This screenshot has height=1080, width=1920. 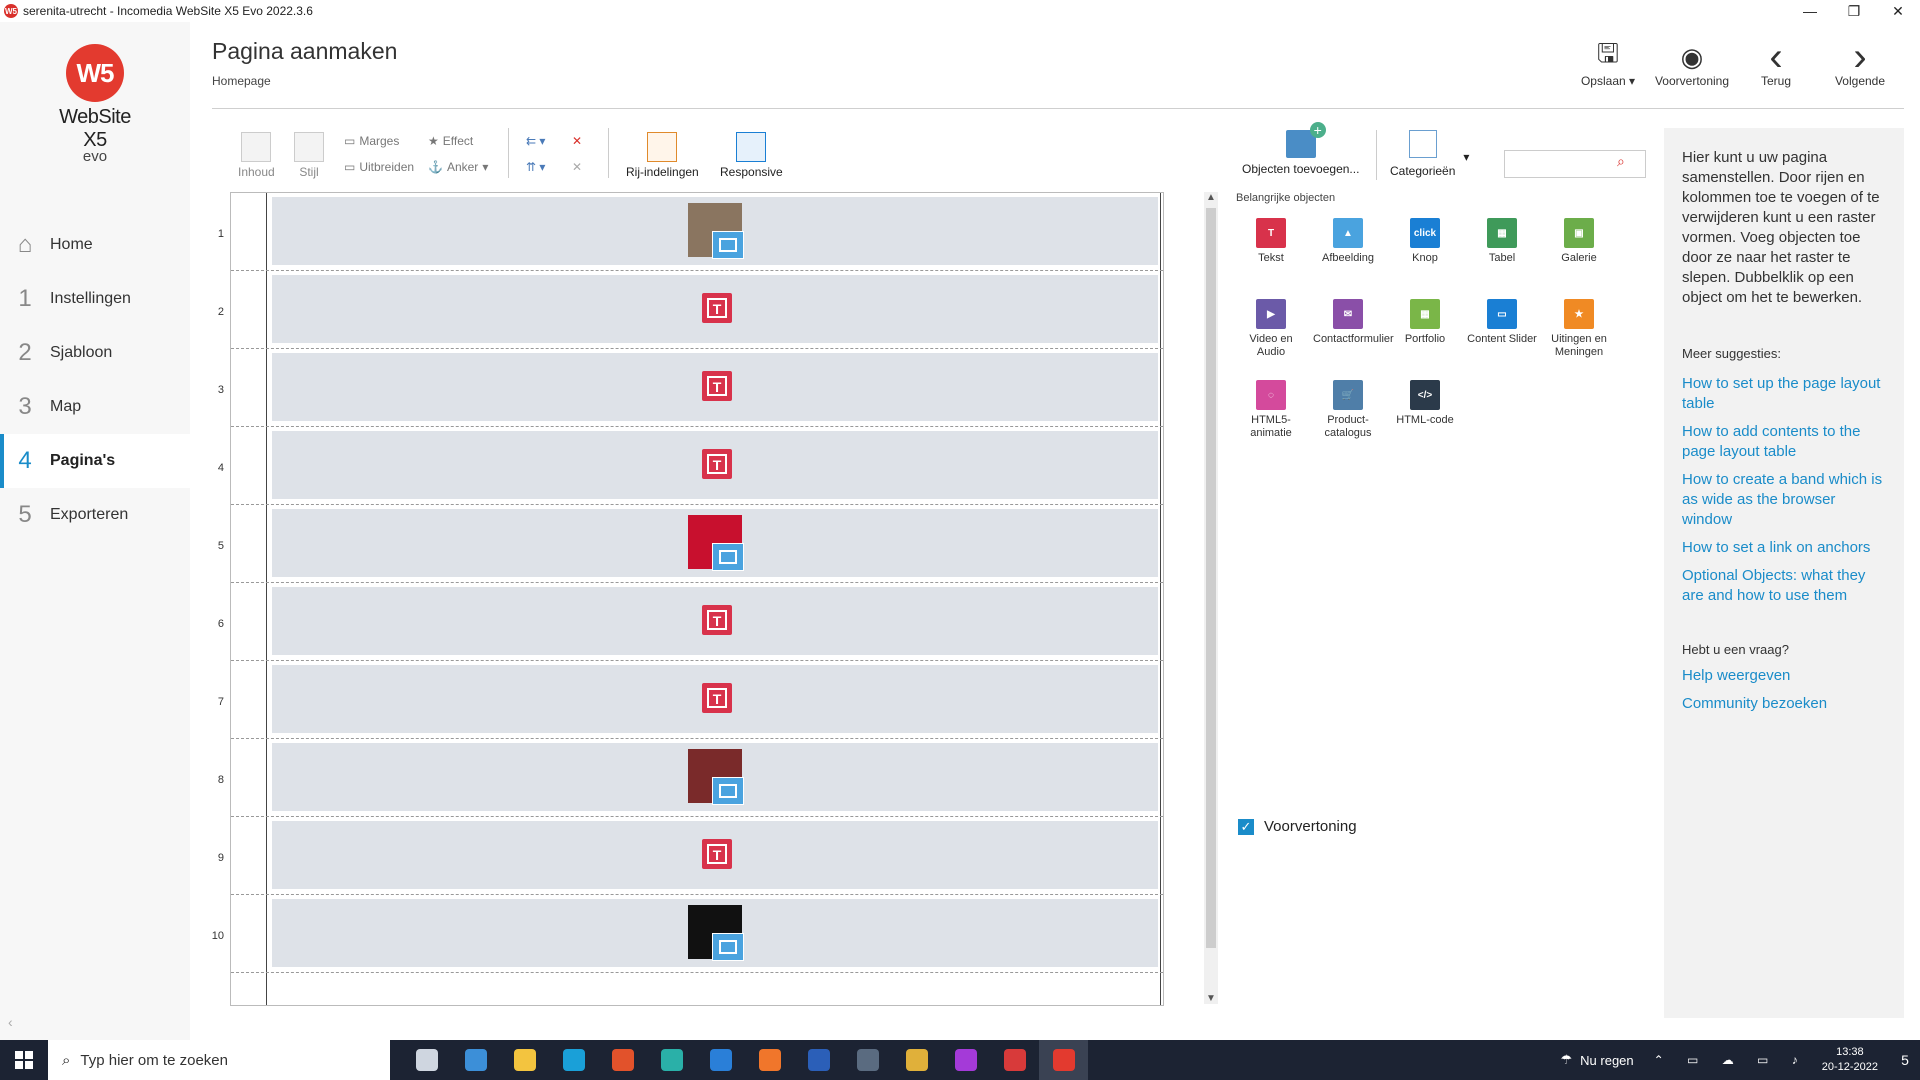 I want to click on portfolio-object: ▦ Portfolio, so click(x=1425, y=322).